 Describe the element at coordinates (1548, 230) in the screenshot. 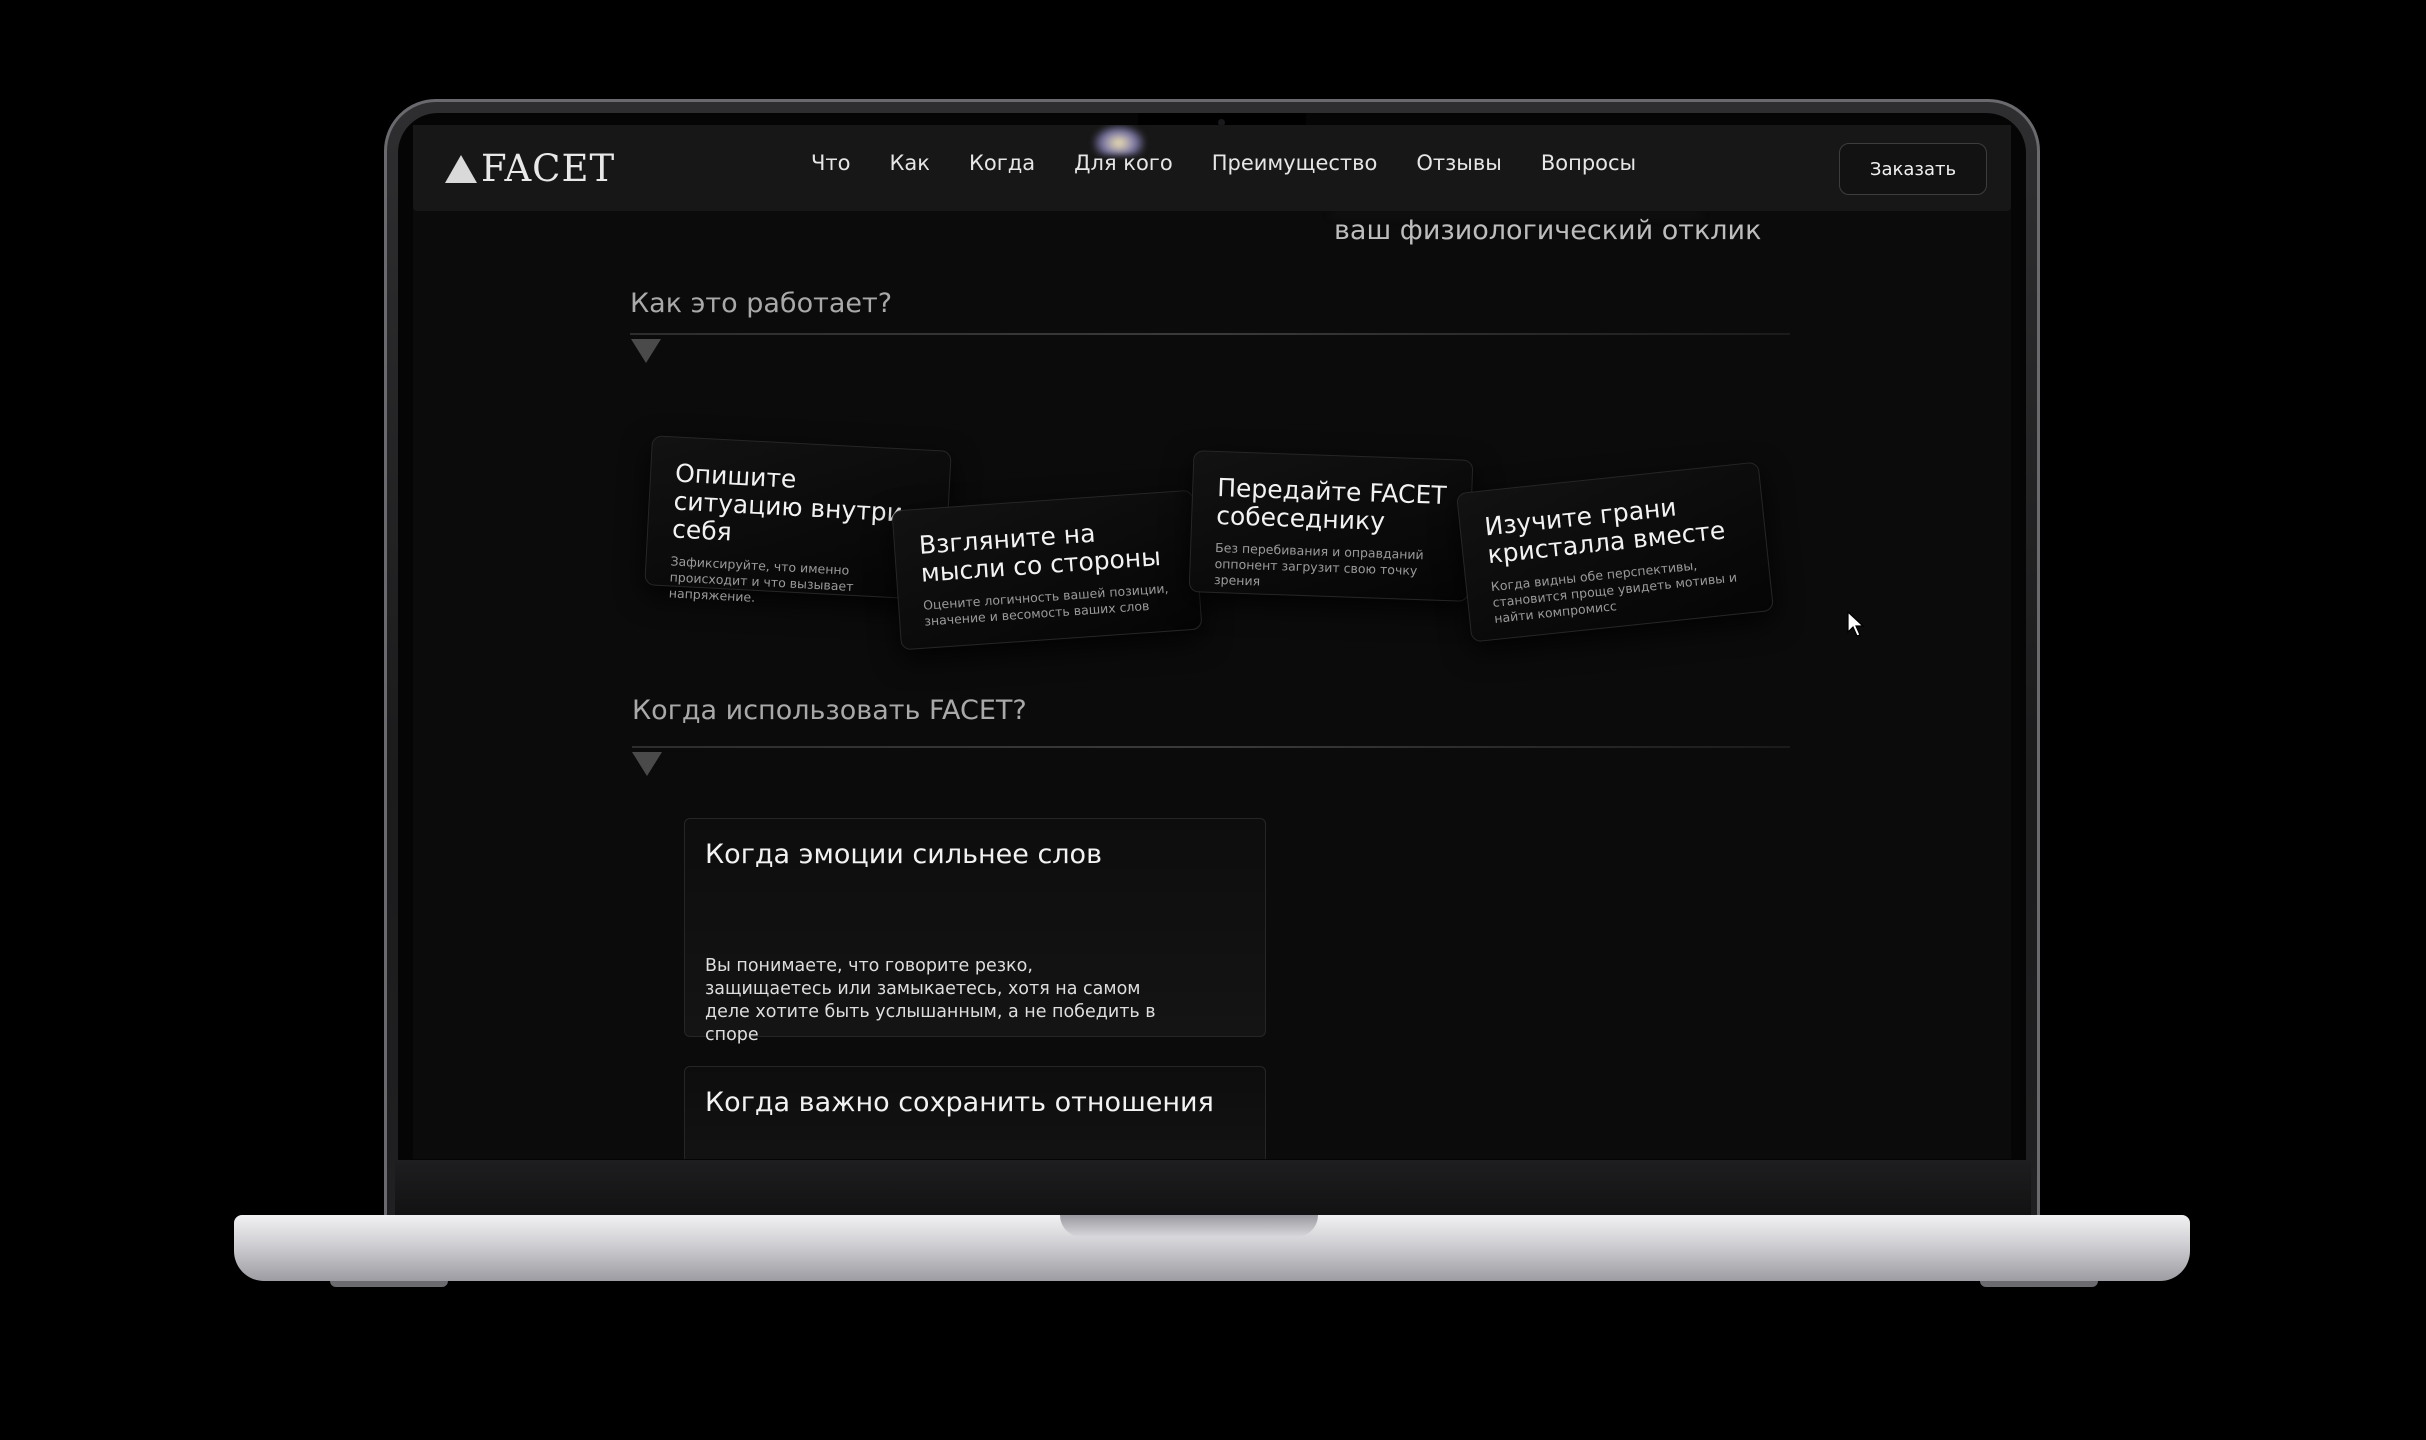

I see `hero-tail-text: ваш физиологический отклик` at that location.